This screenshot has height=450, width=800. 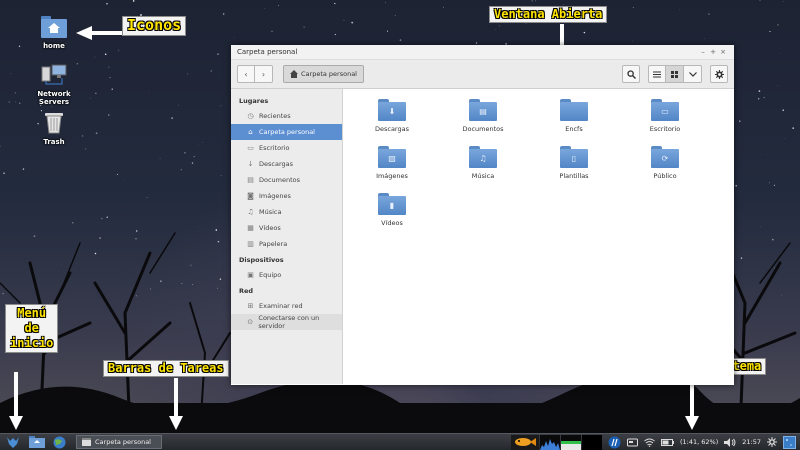 I want to click on launcher-home-folder, so click(x=37, y=442).